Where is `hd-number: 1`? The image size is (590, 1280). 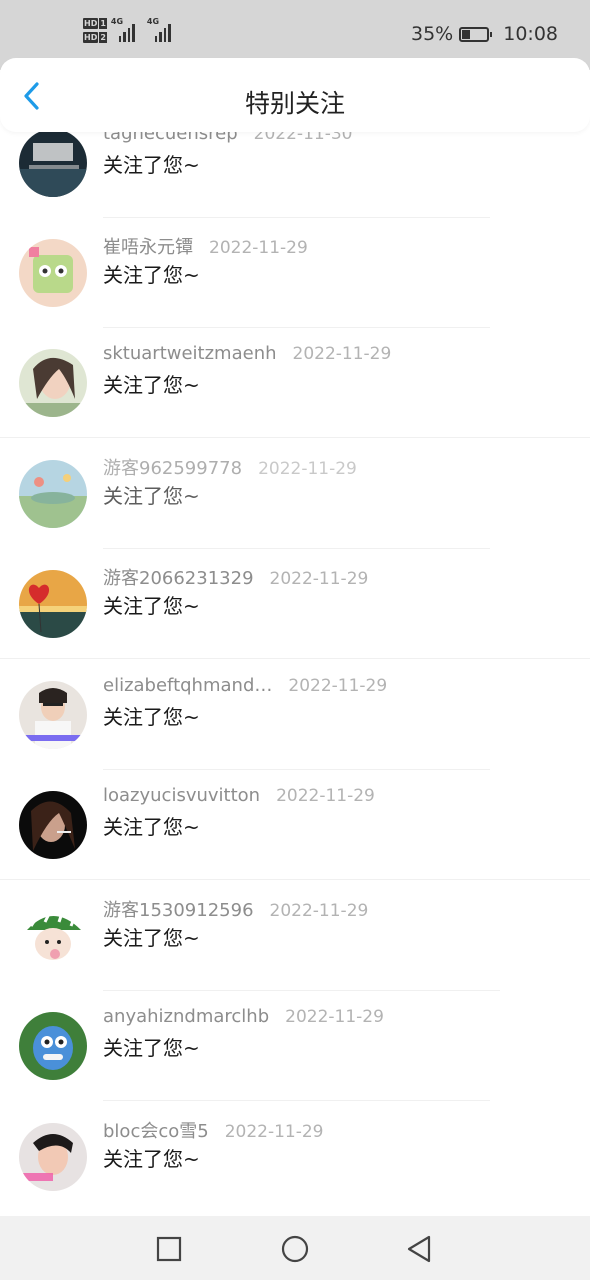
hd-number: 1 is located at coordinates (103, 23).